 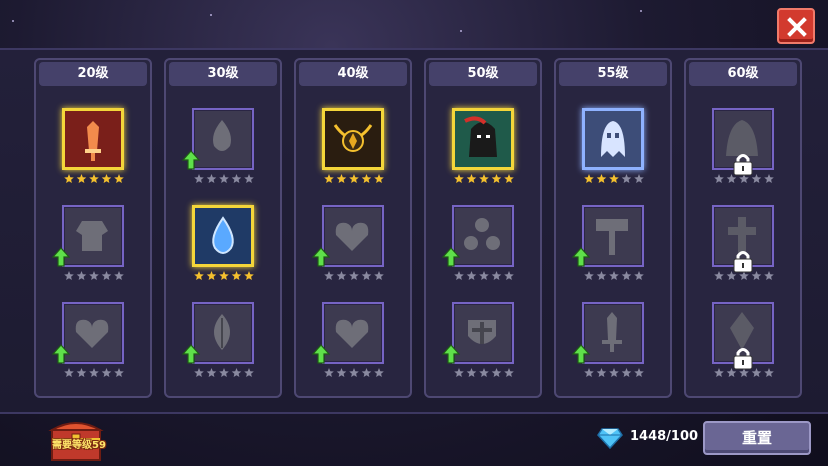 I want to click on dagger-icon, so click(x=612, y=332).